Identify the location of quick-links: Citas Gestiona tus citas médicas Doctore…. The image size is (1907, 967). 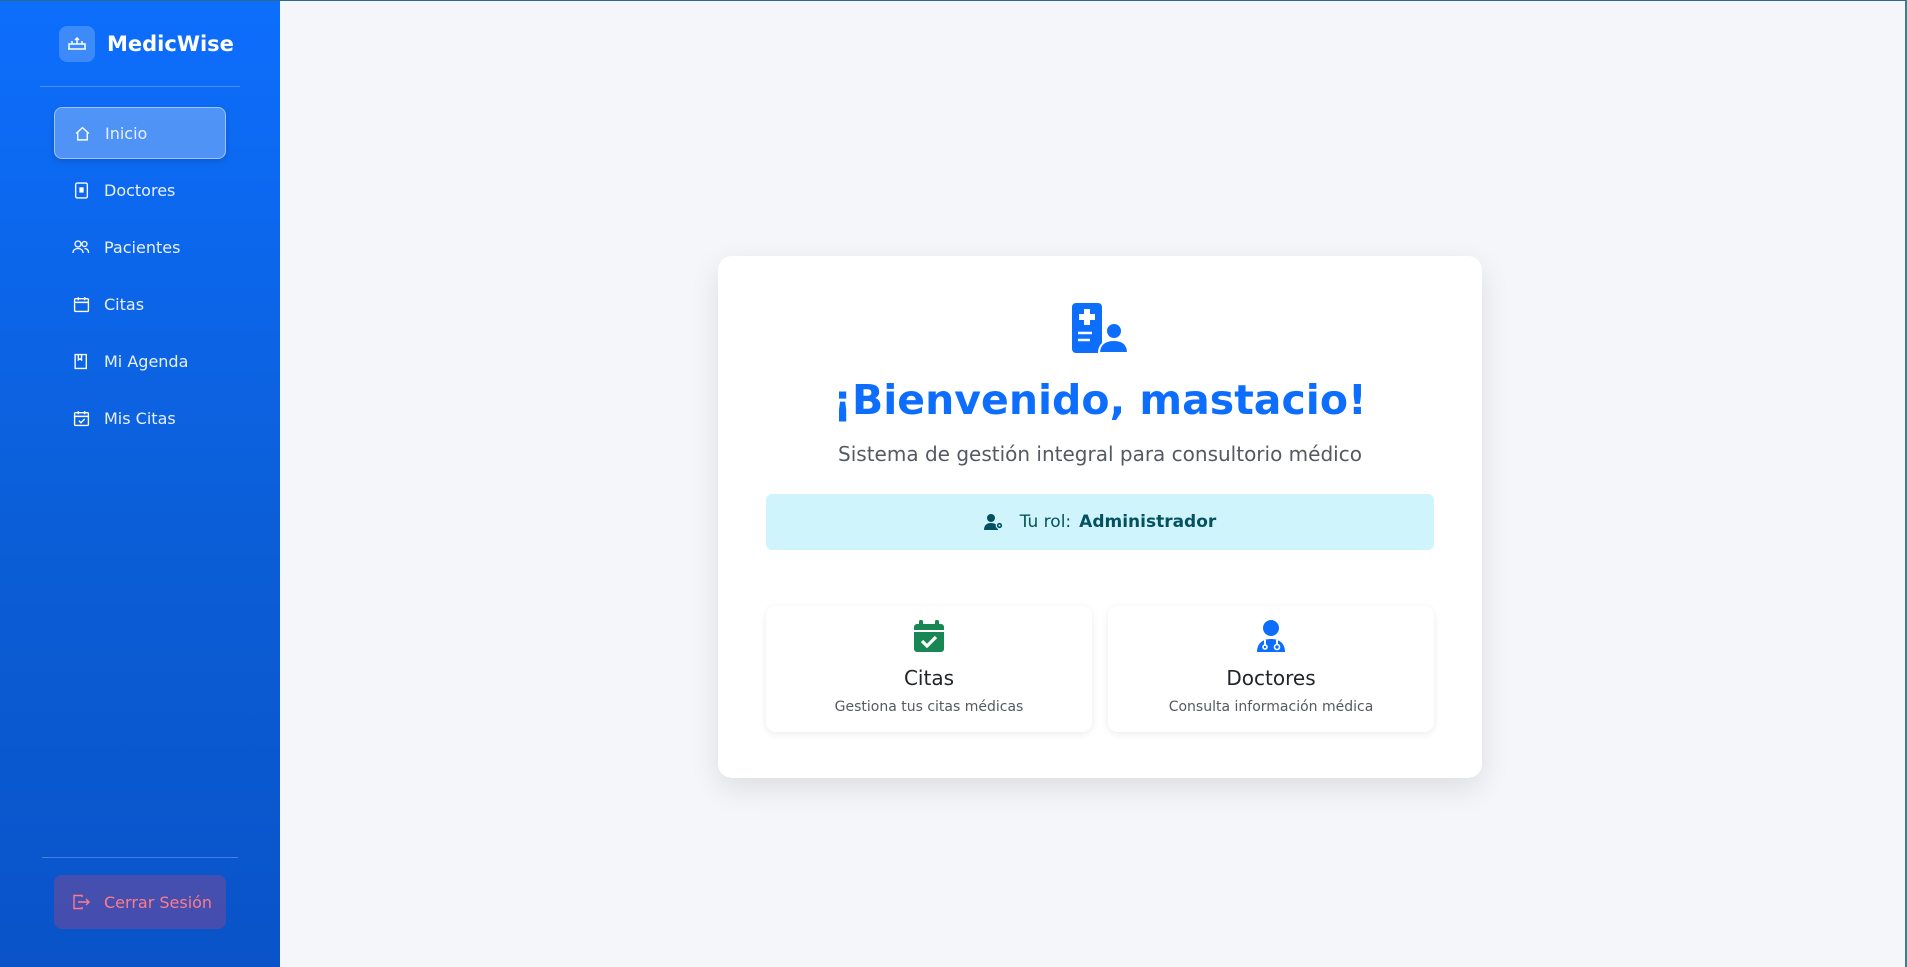
(1100, 669).